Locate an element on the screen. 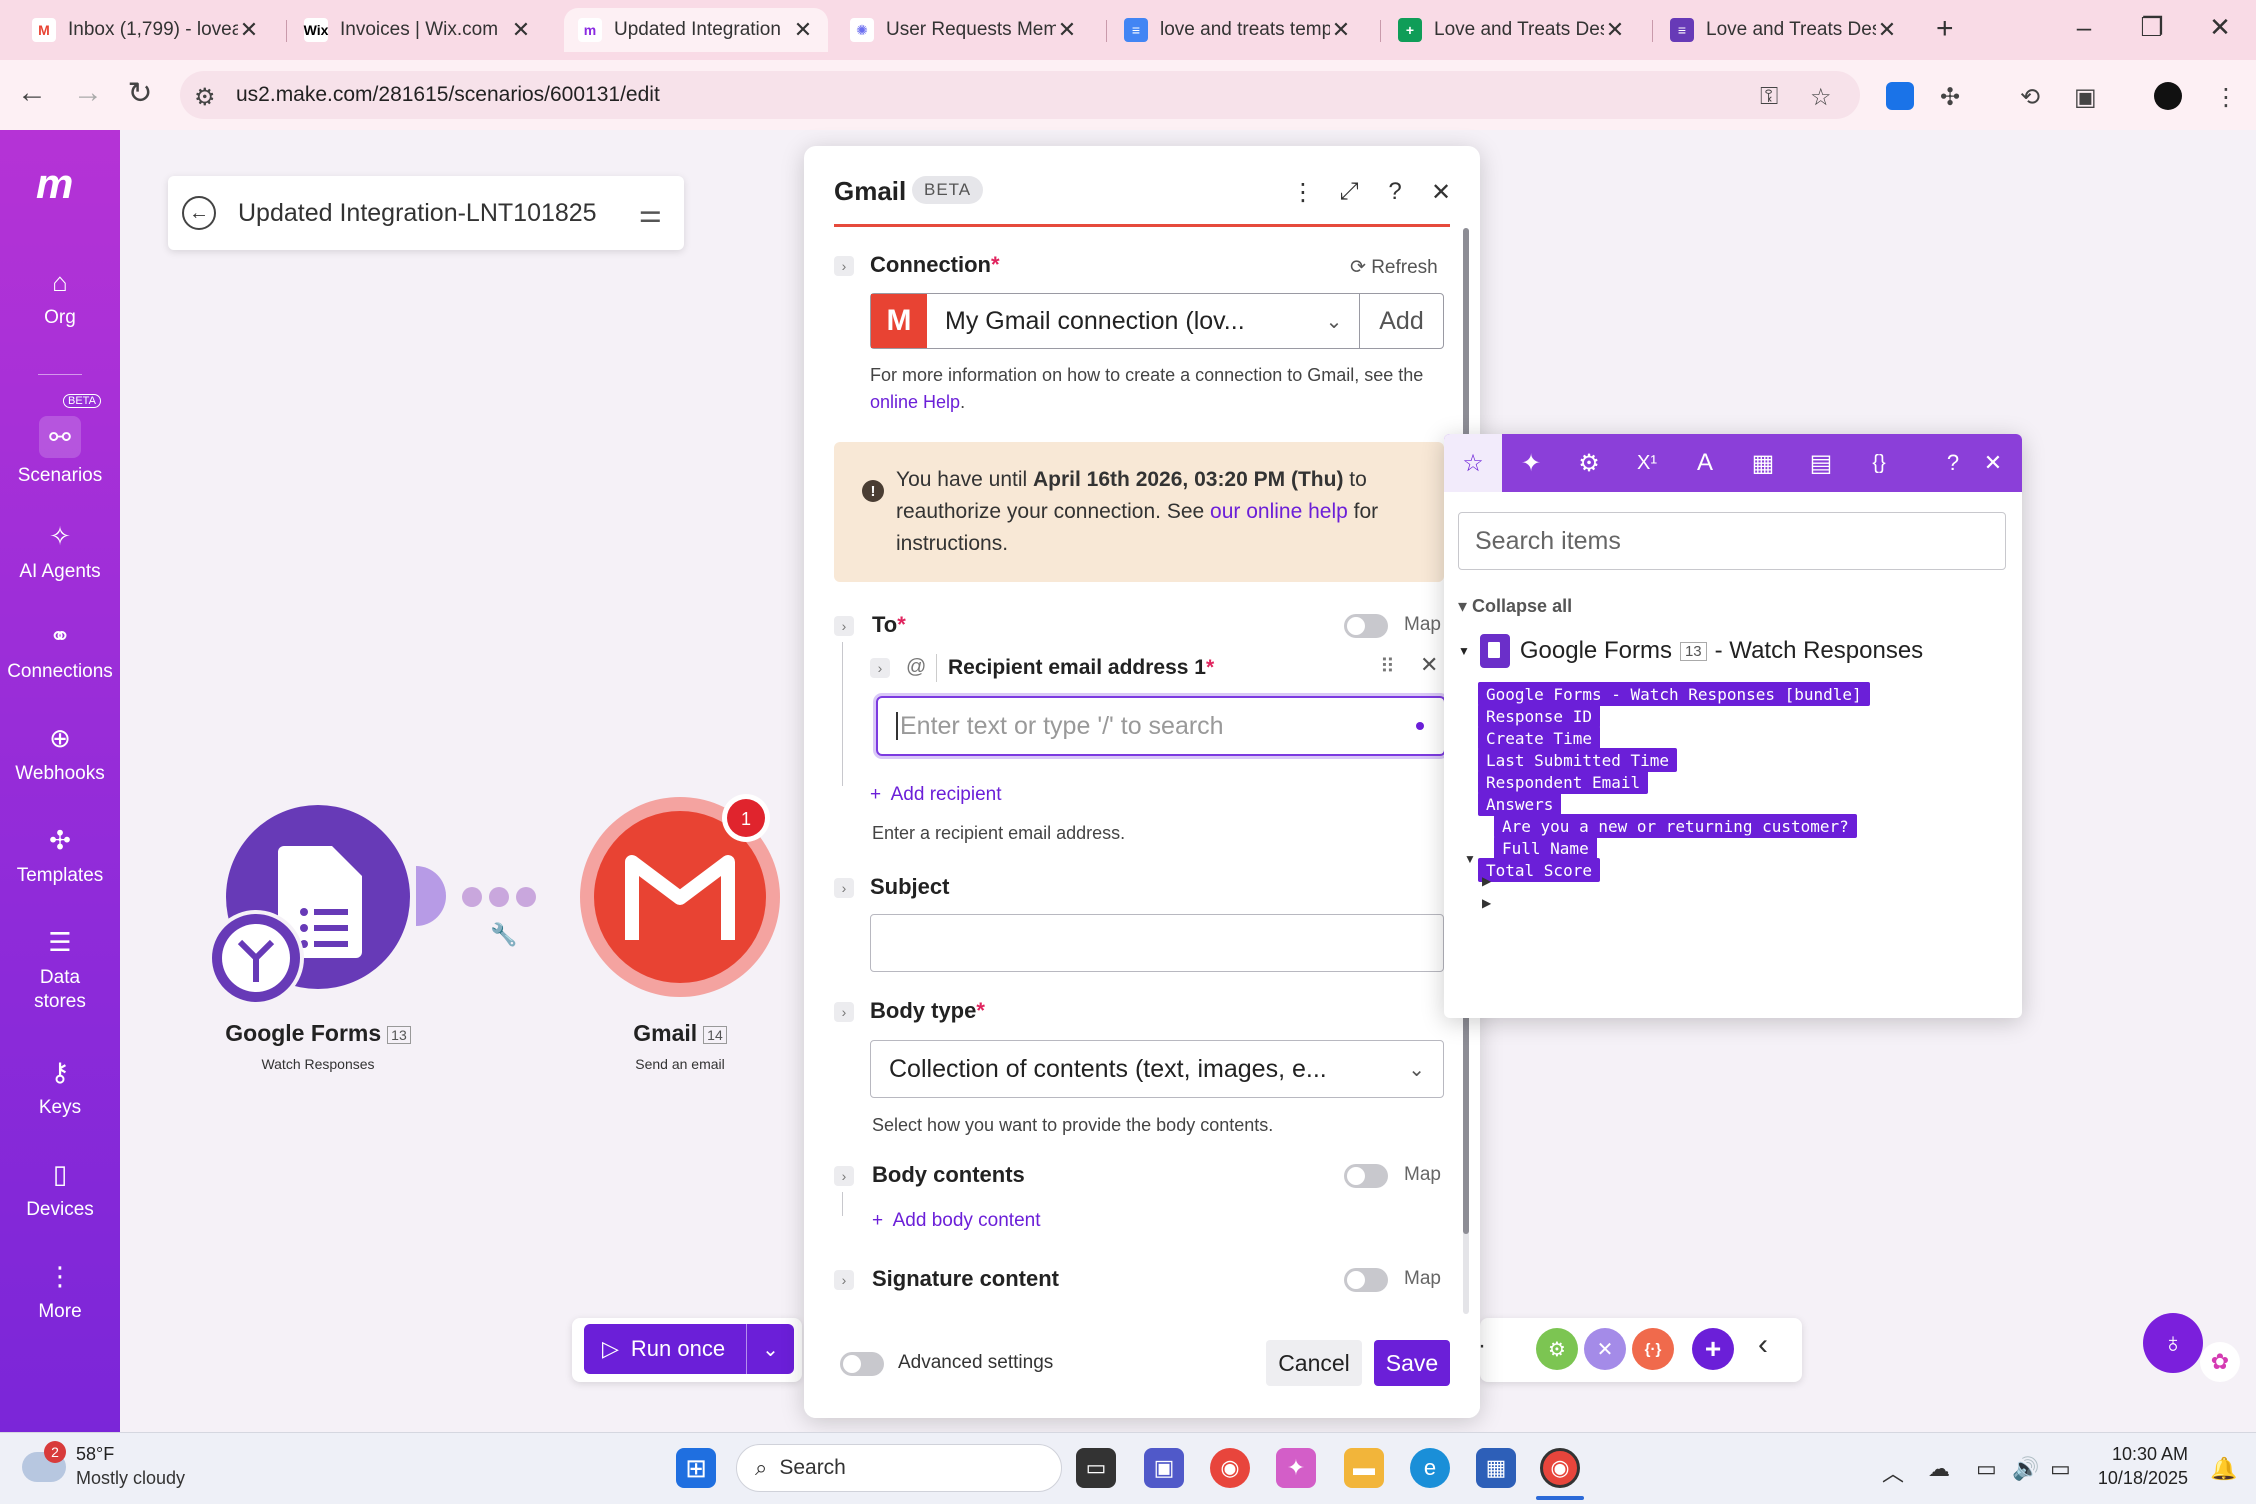 The image size is (2256, 1504). browser-tab: Wix Invoices | Wix.com ✕ is located at coordinates (418, 30).